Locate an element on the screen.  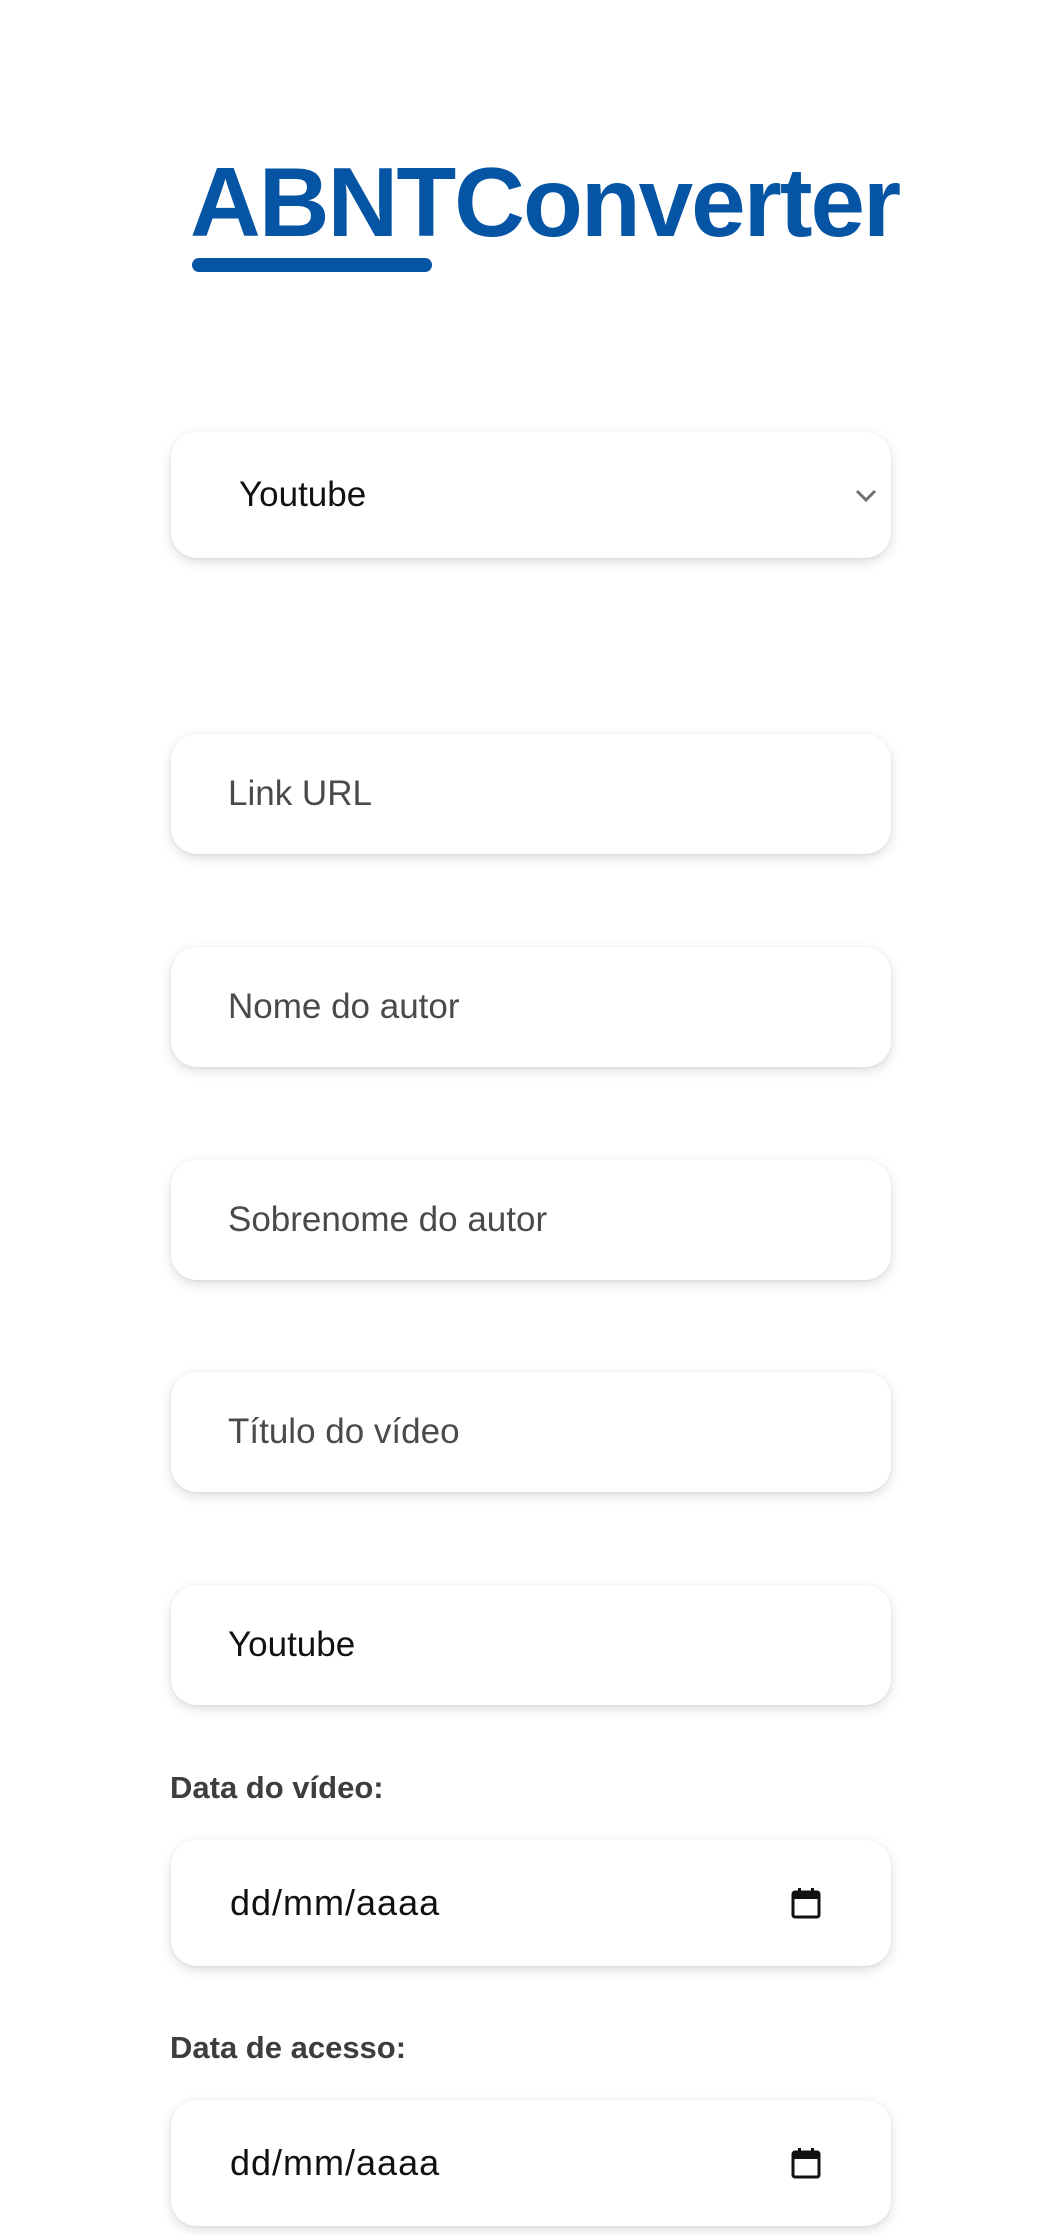
author-last-name-input: Sobrenome do autor is located at coordinates (531, 1220).